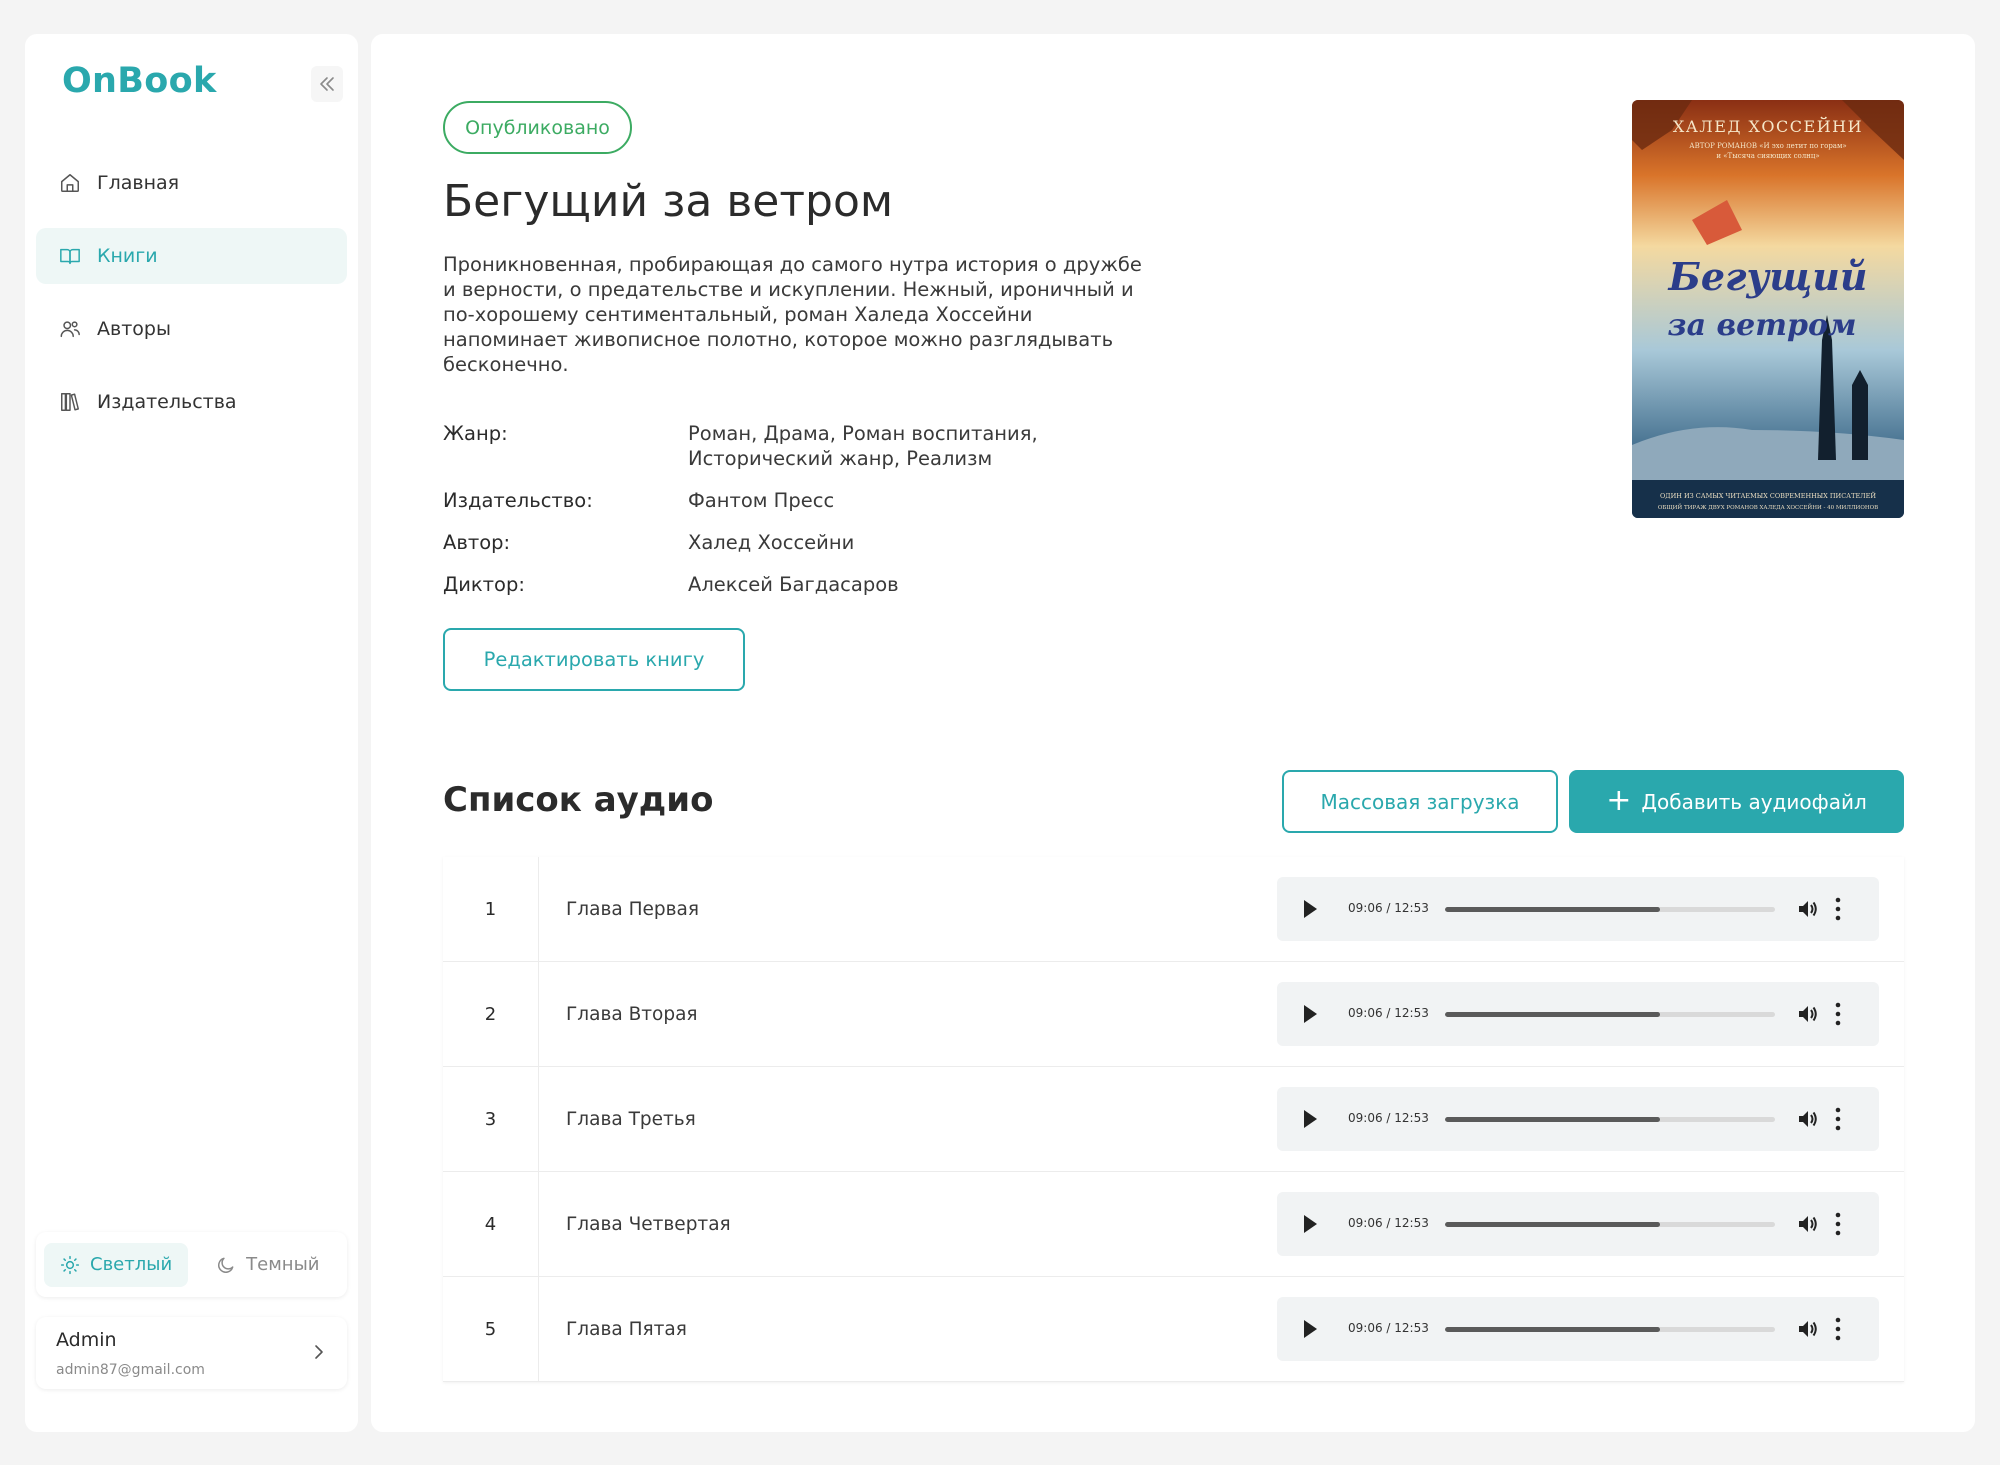 The height and width of the screenshot is (1465, 2000). I want to click on audio-number: 5, so click(491, 1329).